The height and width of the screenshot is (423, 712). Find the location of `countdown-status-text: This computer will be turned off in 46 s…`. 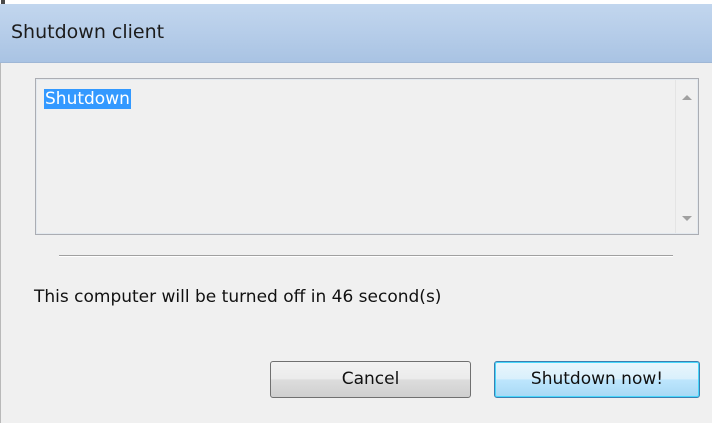

countdown-status-text: This computer will be turned off in 46 s… is located at coordinates (238, 297).